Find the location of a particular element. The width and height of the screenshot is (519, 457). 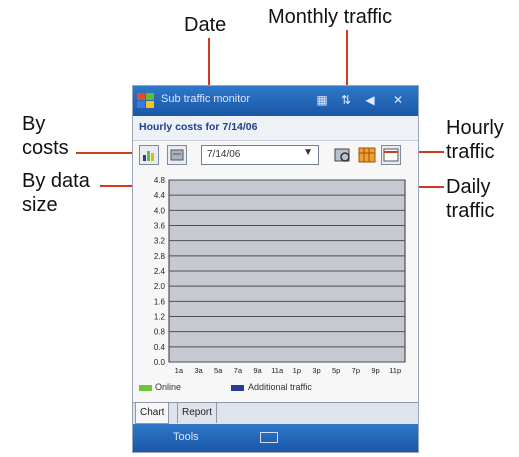

connectivity-icon: ⇅ is located at coordinates (346, 100).